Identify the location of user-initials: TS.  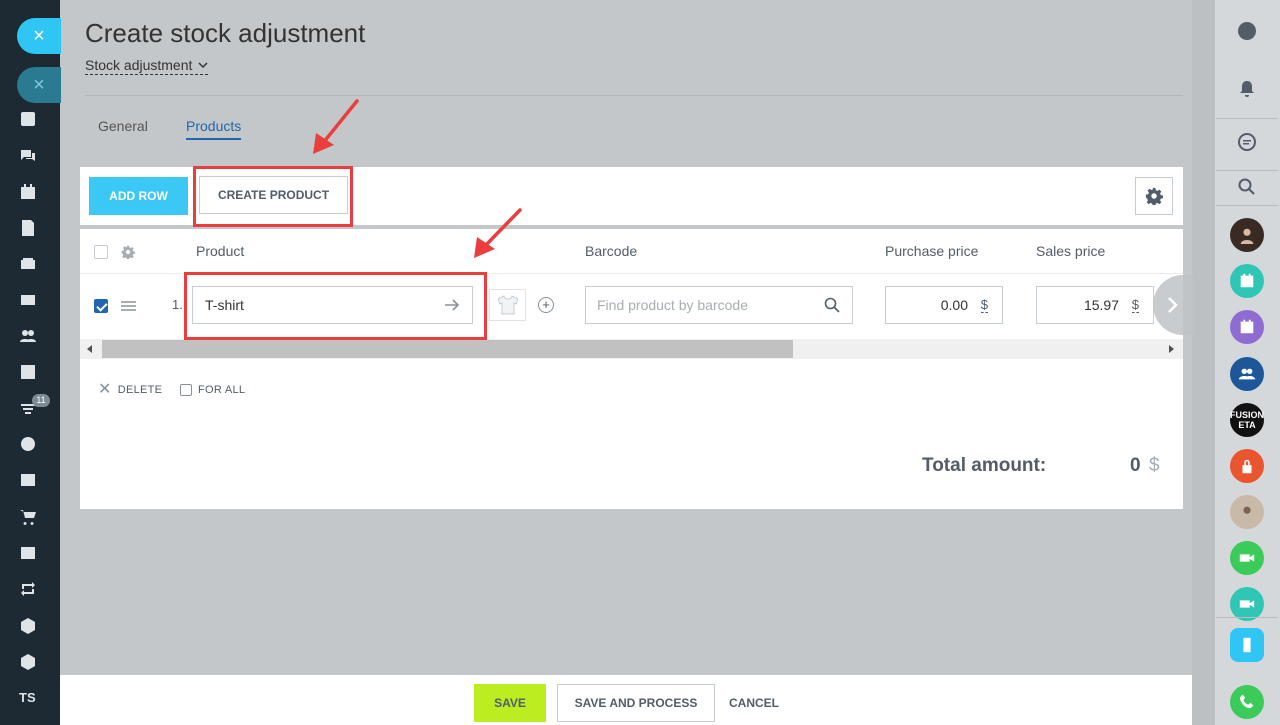
(27, 697).